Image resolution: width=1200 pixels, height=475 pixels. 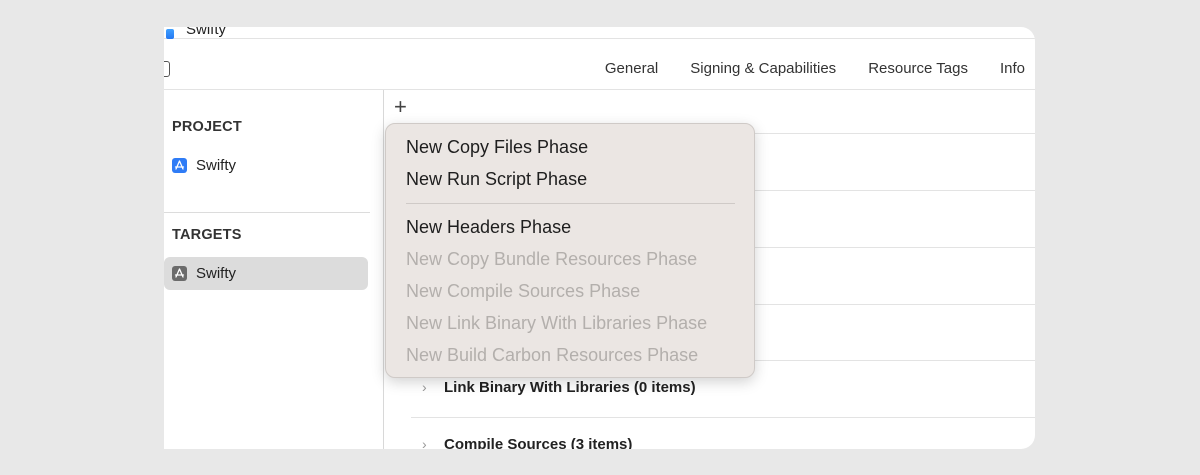 What do you see at coordinates (570, 387) in the screenshot?
I see `phase-label: Link Binary With Libraries (0 items)` at bounding box center [570, 387].